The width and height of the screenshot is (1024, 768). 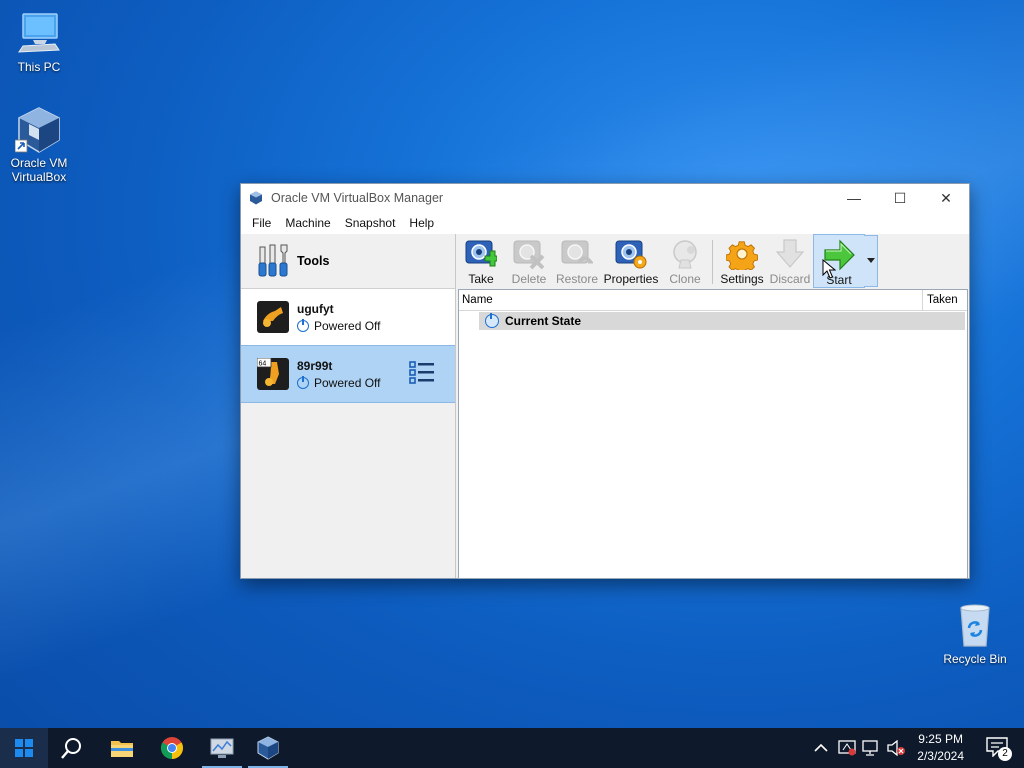 I want to click on snapshot-table-header: Name Taken, so click(x=713, y=300).